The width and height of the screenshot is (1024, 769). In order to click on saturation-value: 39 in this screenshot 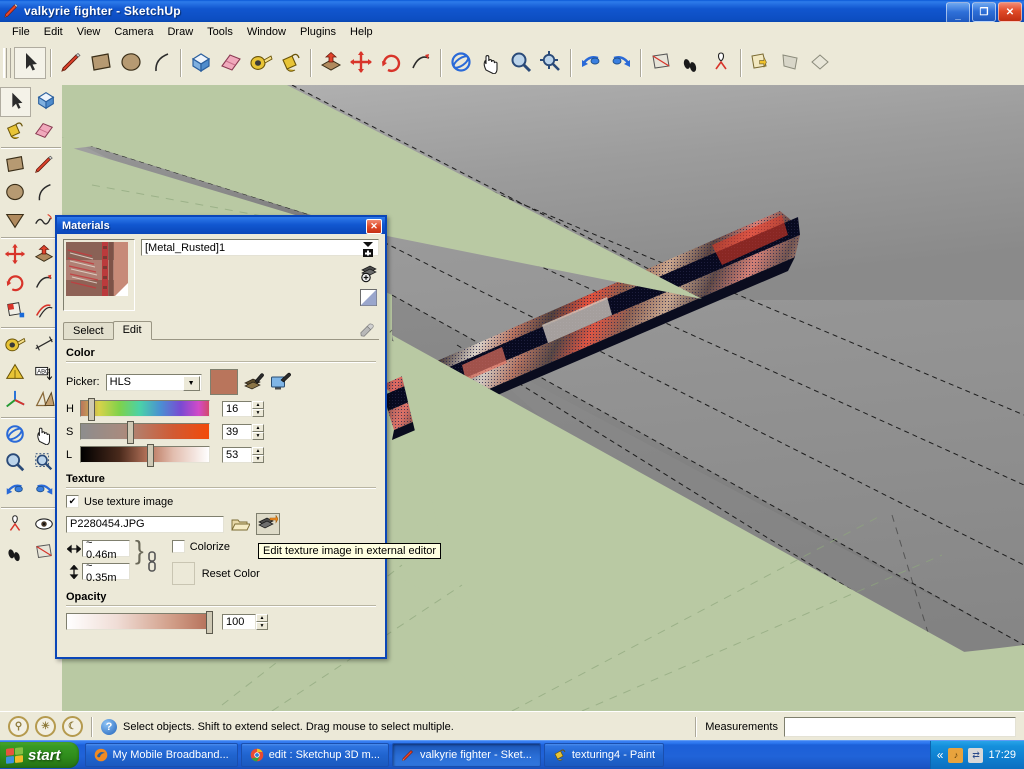, I will do `click(237, 431)`.